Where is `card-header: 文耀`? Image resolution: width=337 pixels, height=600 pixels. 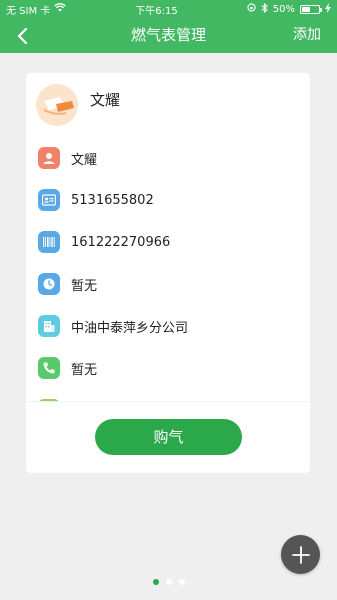
card-header: 文耀 is located at coordinates (168, 103).